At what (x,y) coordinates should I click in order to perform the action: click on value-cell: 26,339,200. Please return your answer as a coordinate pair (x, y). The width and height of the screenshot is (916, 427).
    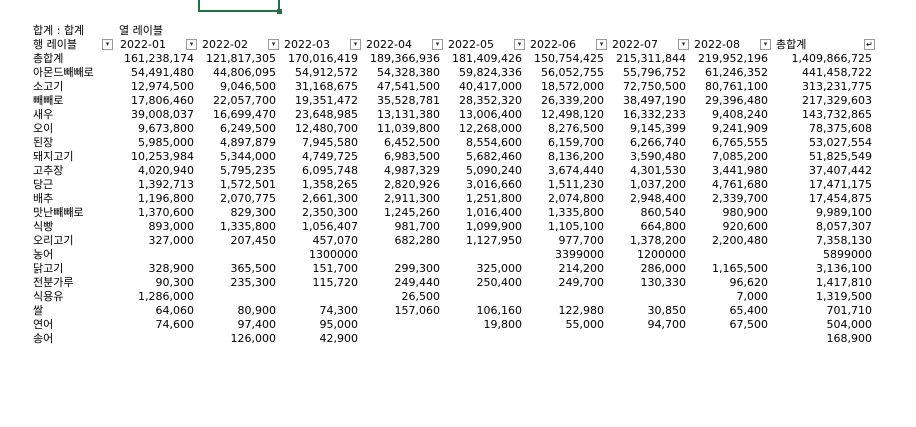
    Looking at the image, I should click on (566, 101).